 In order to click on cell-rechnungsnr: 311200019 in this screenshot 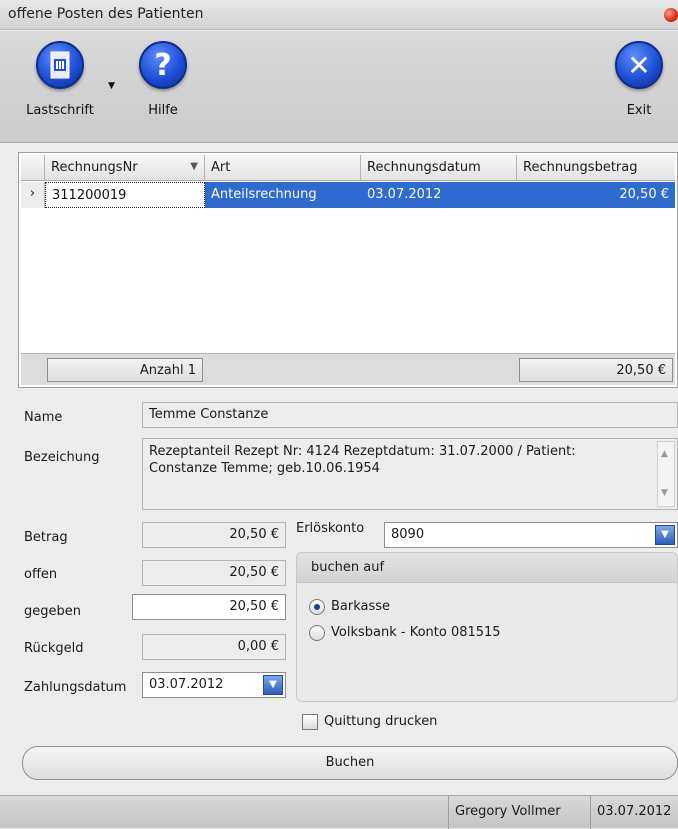, I will do `click(125, 195)`.